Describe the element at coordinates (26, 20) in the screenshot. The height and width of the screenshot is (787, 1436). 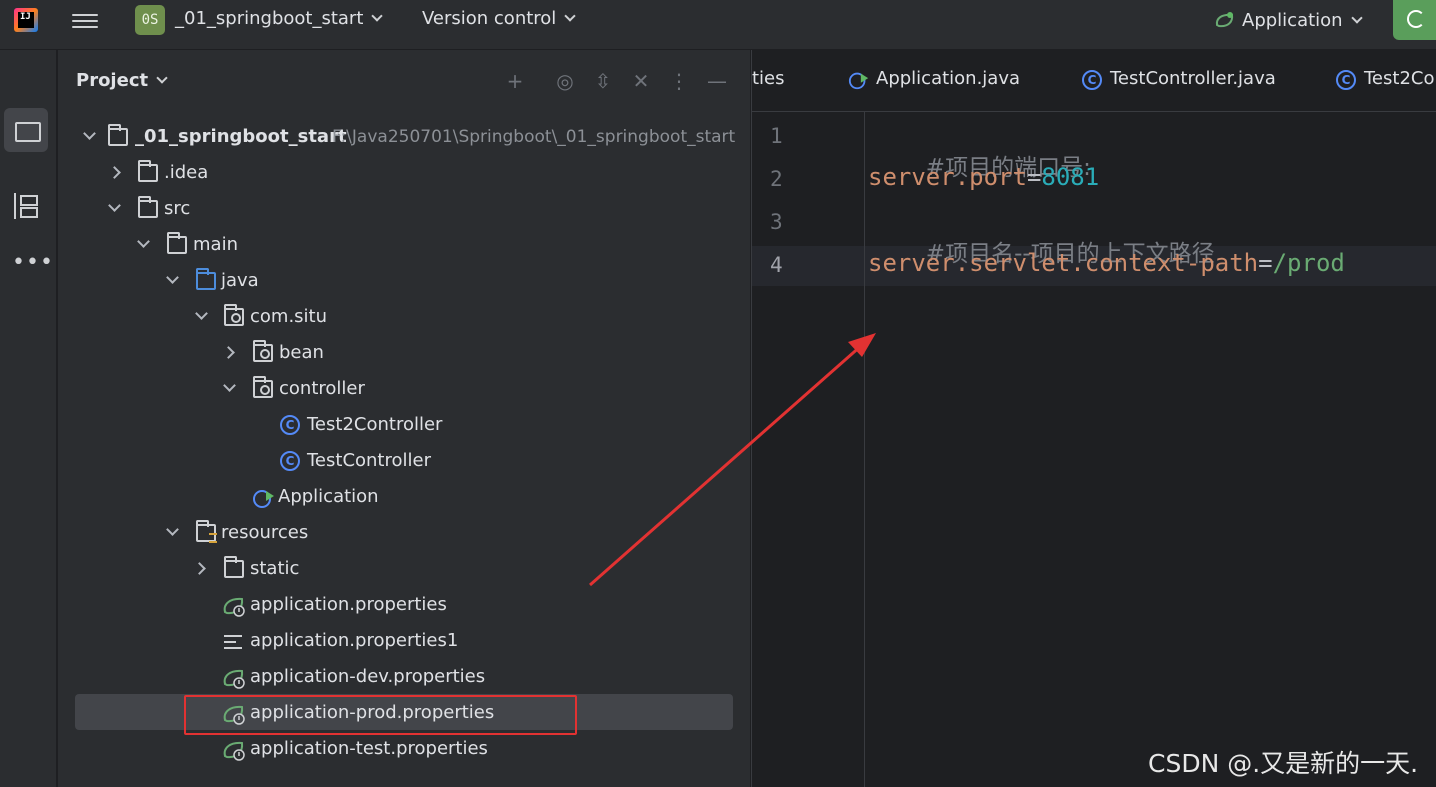
I see `intellij-logo-icon: IJ` at that location.